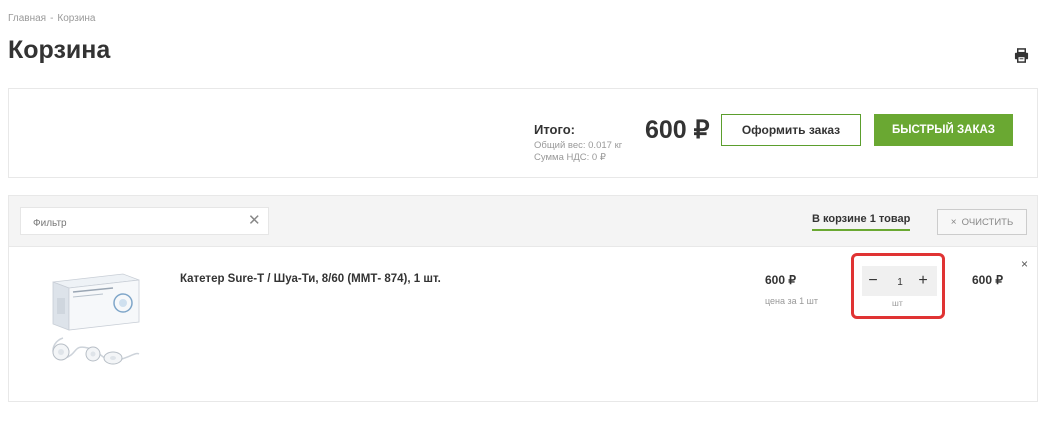  What do you see at coordinates (554, 129) in the screenshot?
I see `total-label: Итого:` at bounding box center [554, 129].